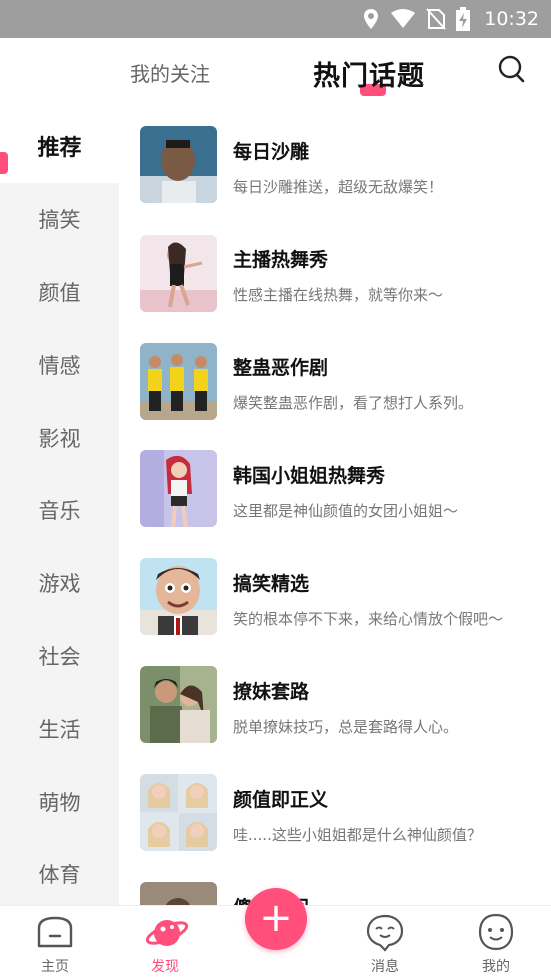  I want to click on topic-title: 整蛊恶作剧, so click(281, 368).